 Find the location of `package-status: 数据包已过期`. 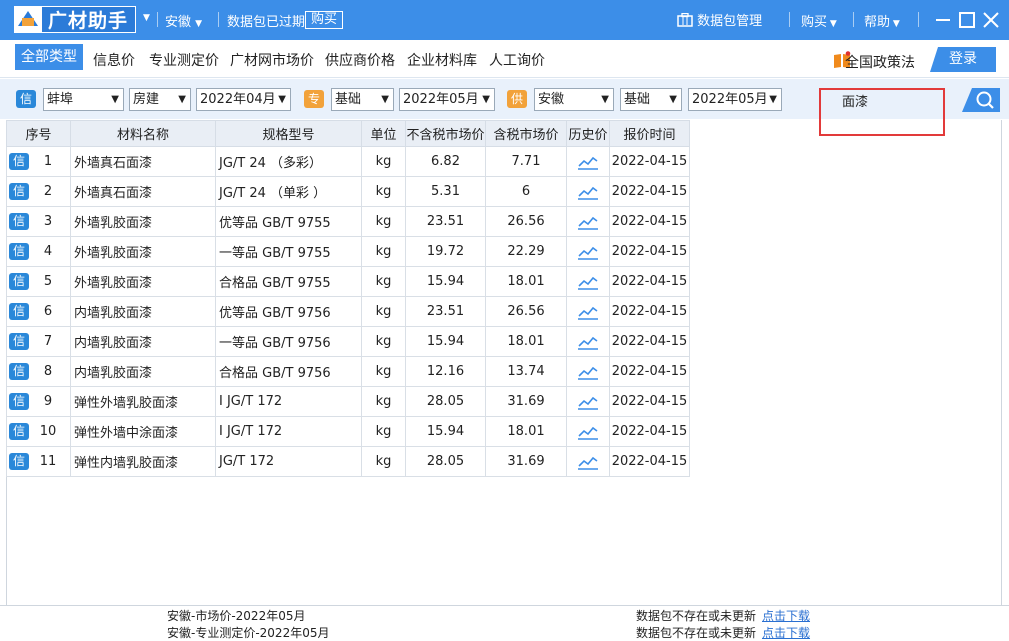

package-status: 数据包已过期 is located at coordinates (266, 22).